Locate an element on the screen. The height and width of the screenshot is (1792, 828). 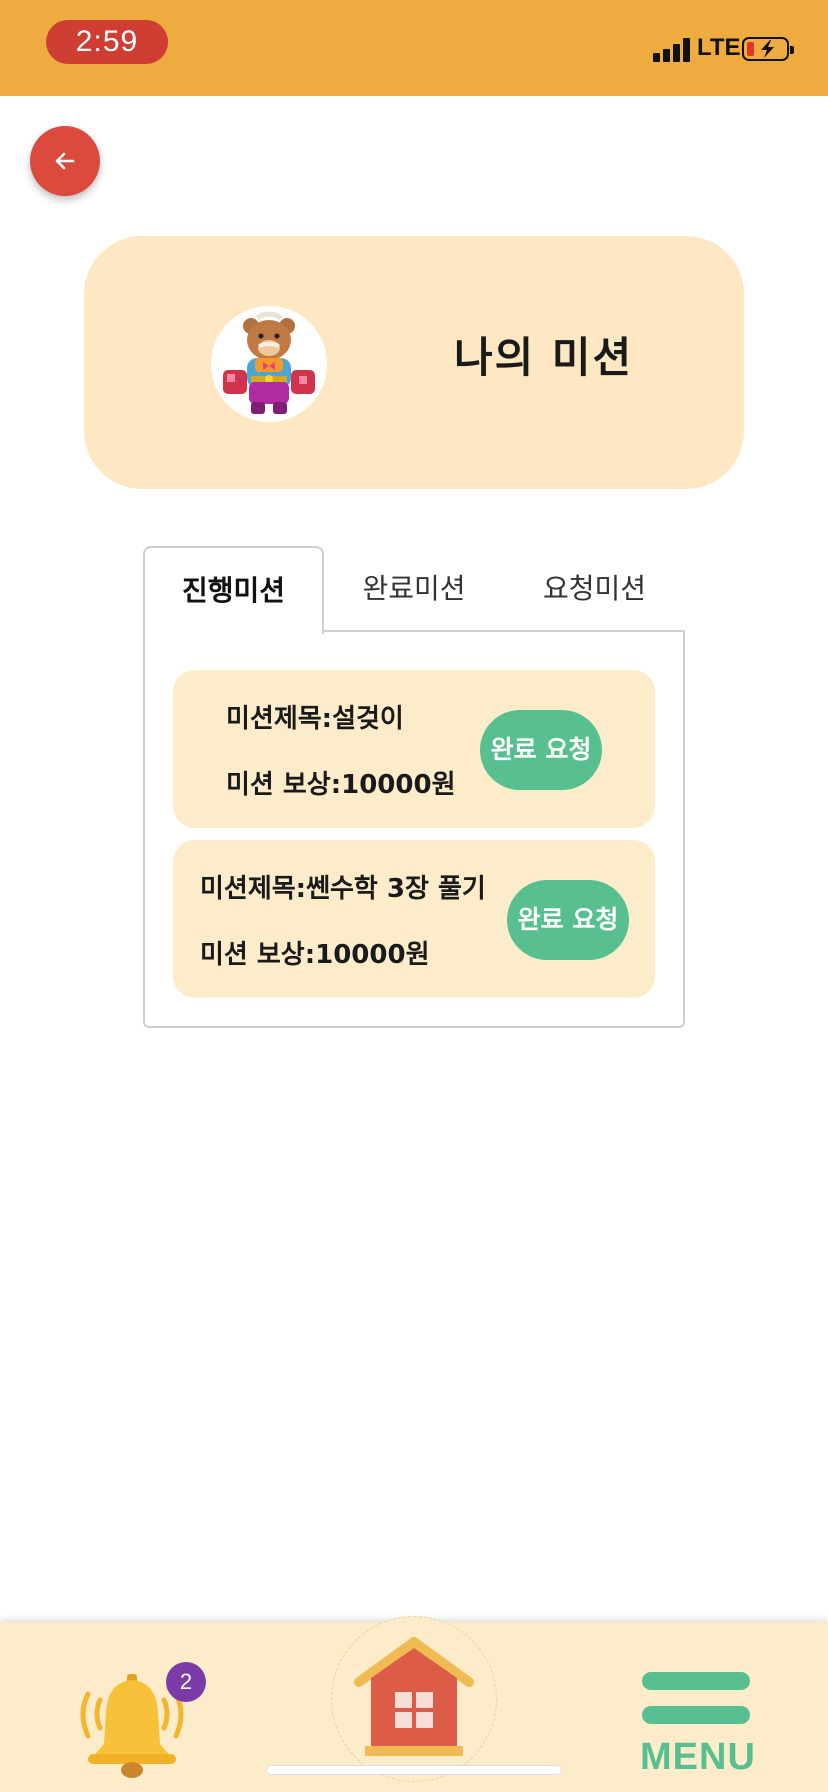
notification-badge: 2 is located at coordinates (186, 1682).